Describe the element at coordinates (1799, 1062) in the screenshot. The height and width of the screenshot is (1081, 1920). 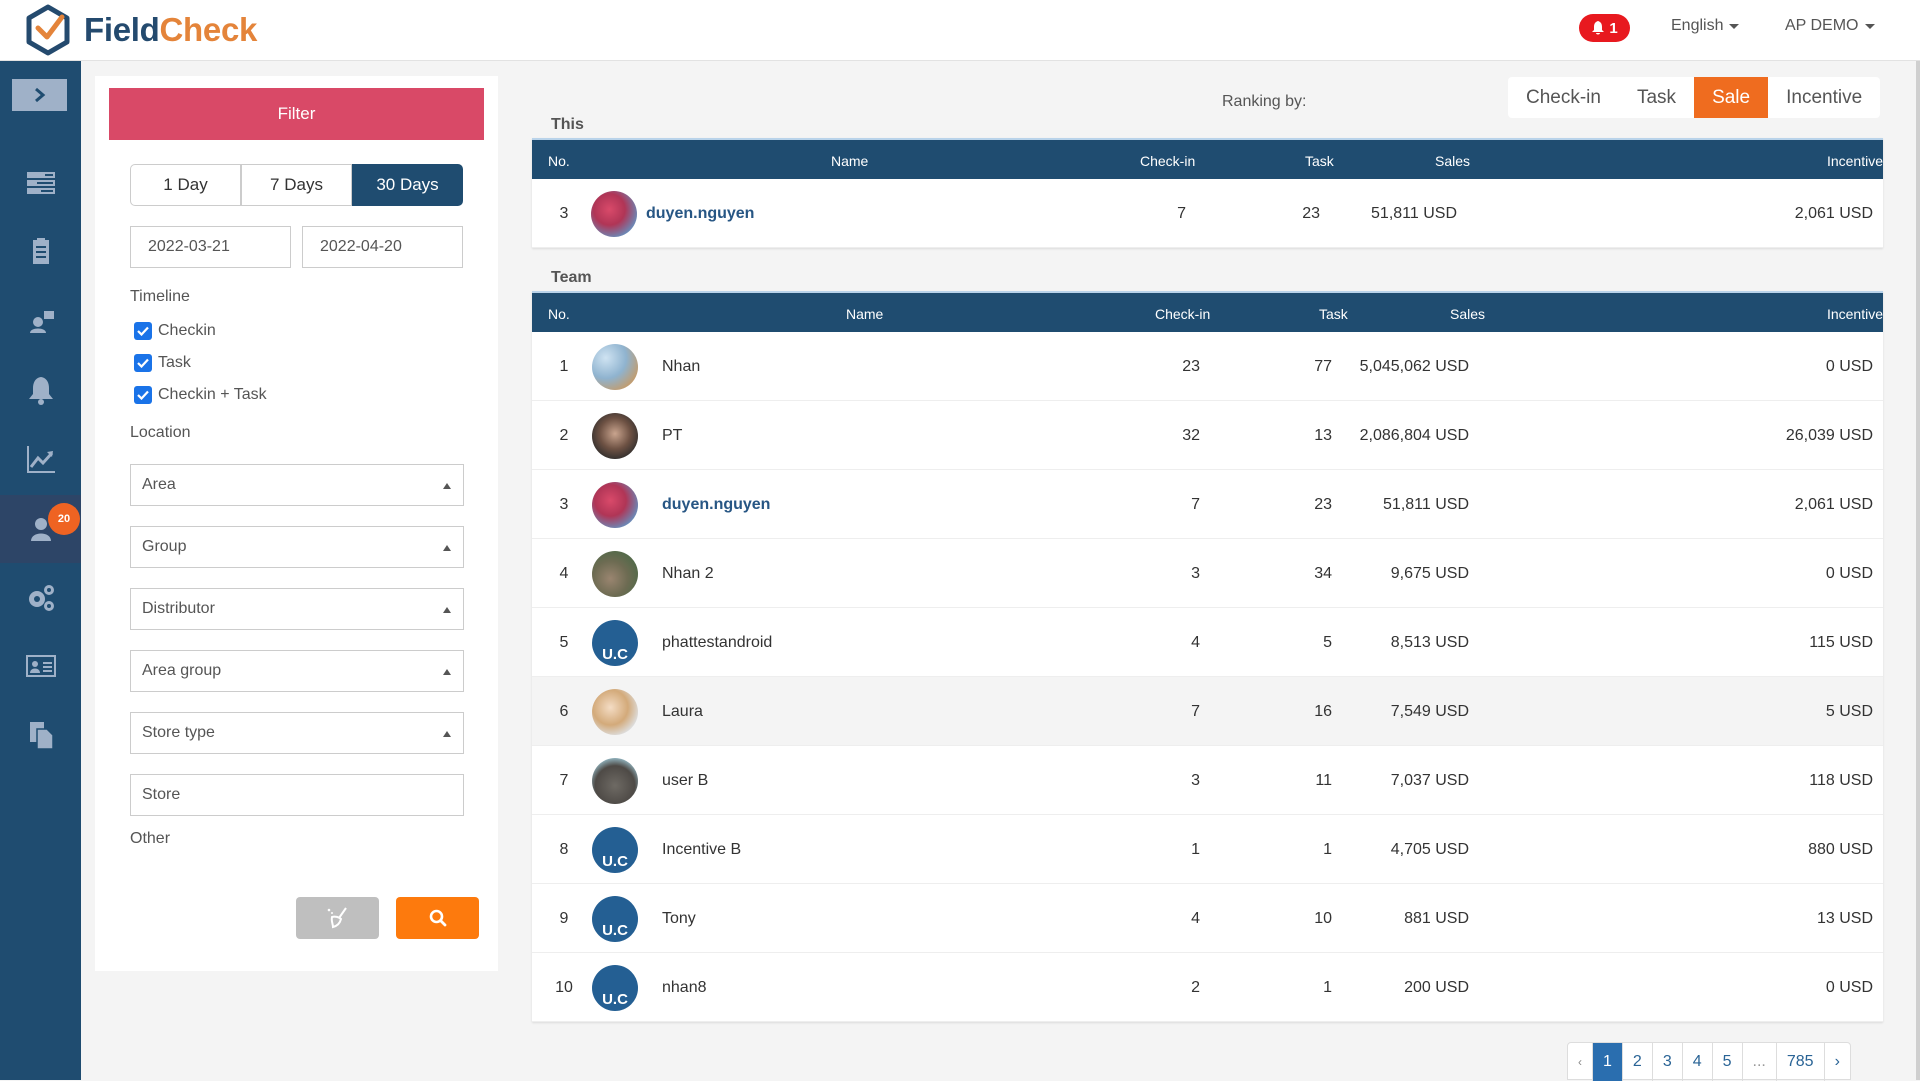
I see `page-785-button: 785` at that location.